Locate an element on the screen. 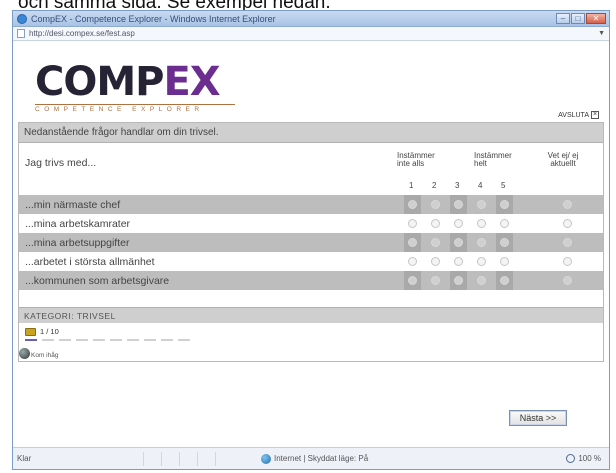 This screenshot has height=473, width=616. progress-indicator: 1 / 10 is located at coordinates (42, 331).